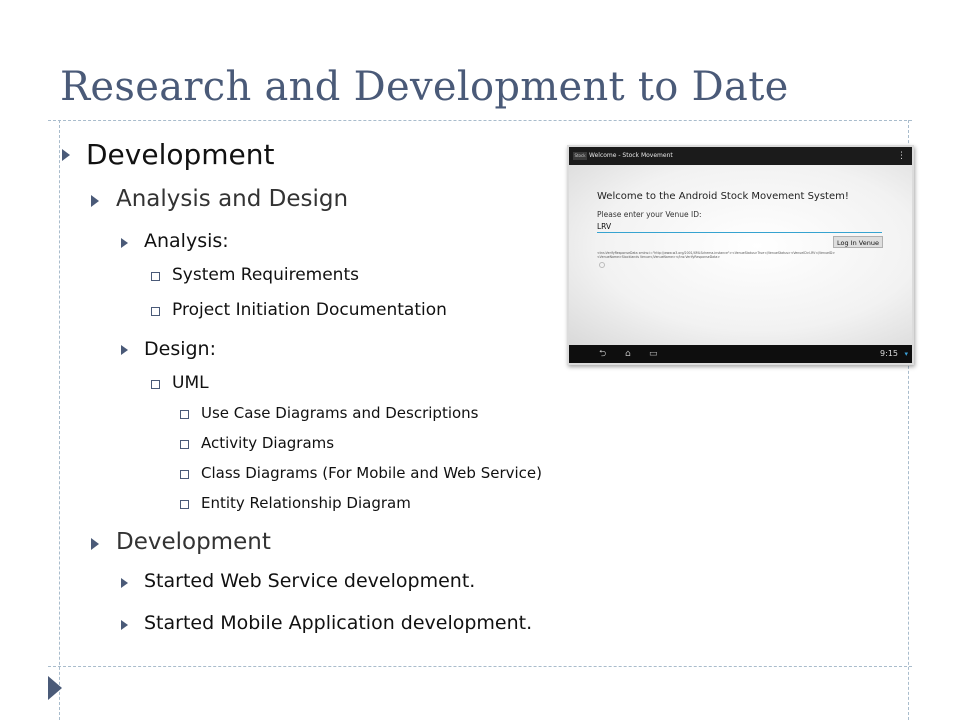 This screenshot has width=960, height=720. Describe the element at coordinates (858, 242) in the screenshot. I see `log-in-venue-button: Log In Venue` at that location.